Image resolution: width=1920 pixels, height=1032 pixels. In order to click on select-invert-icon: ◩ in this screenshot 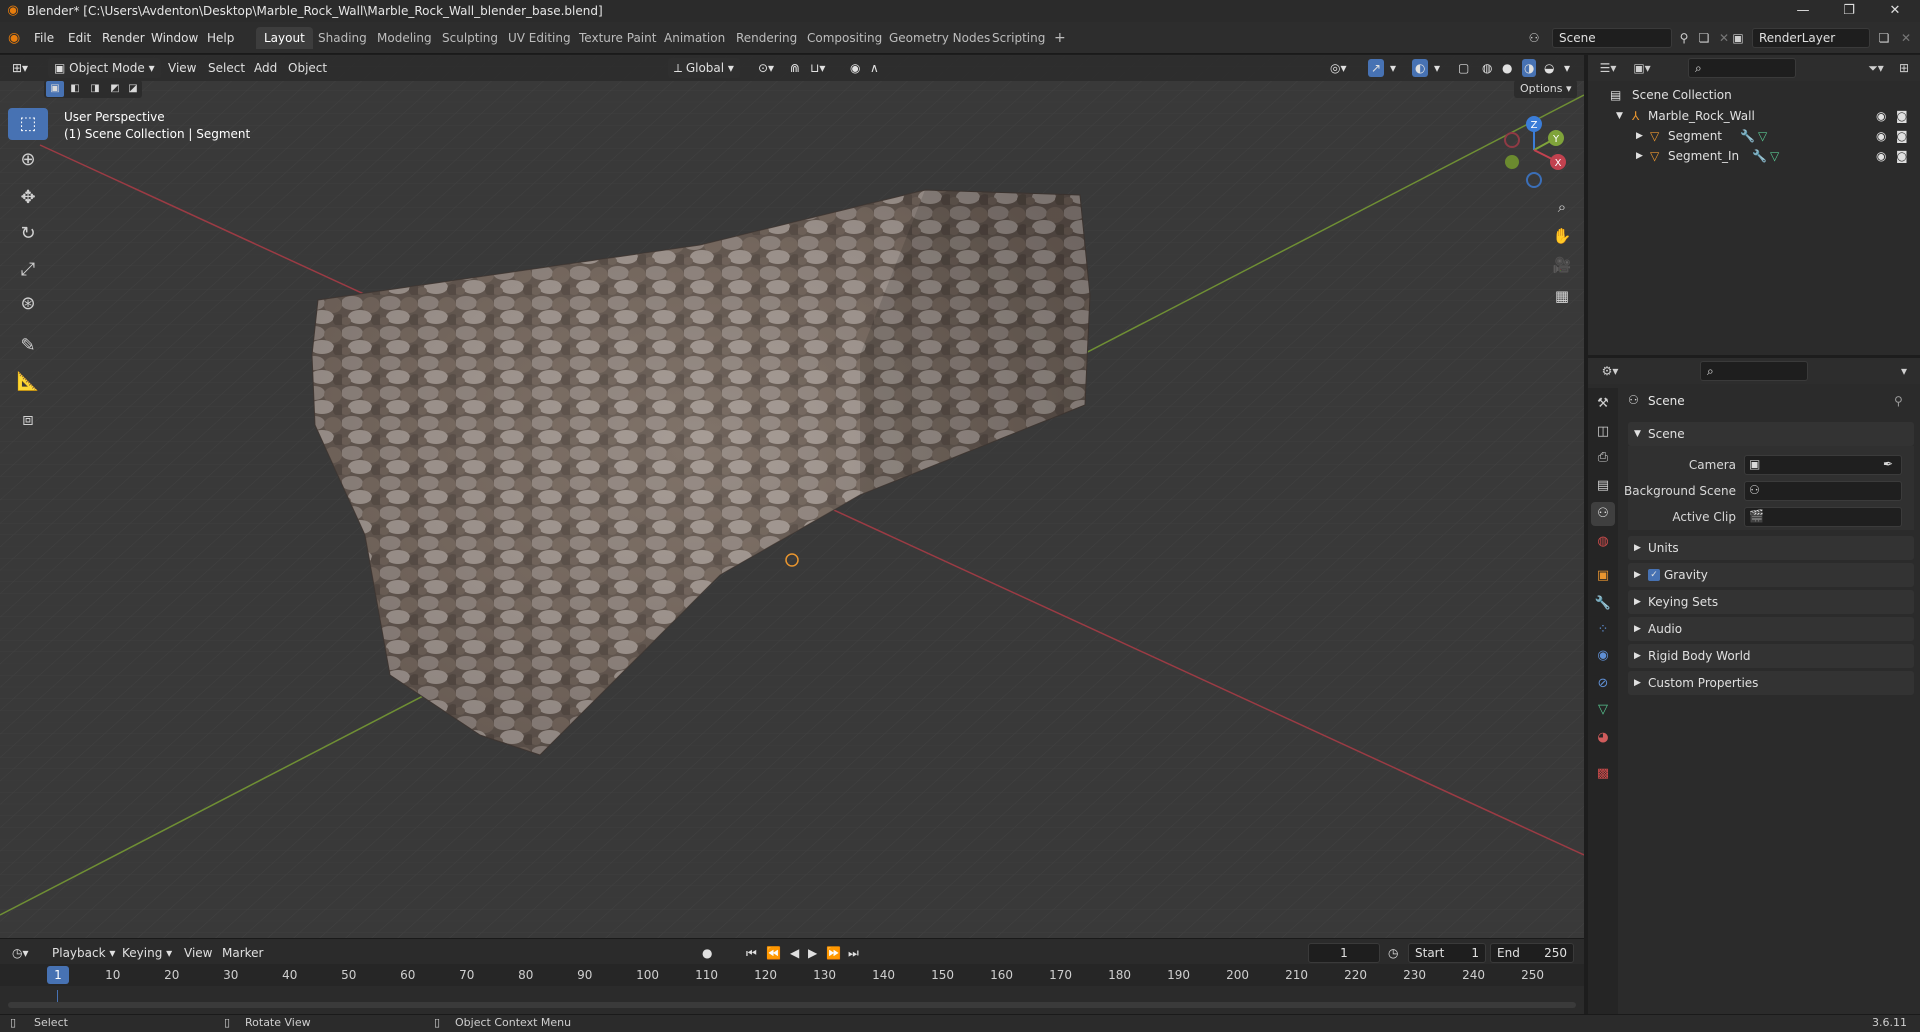, I will do `click(115, 89)`.